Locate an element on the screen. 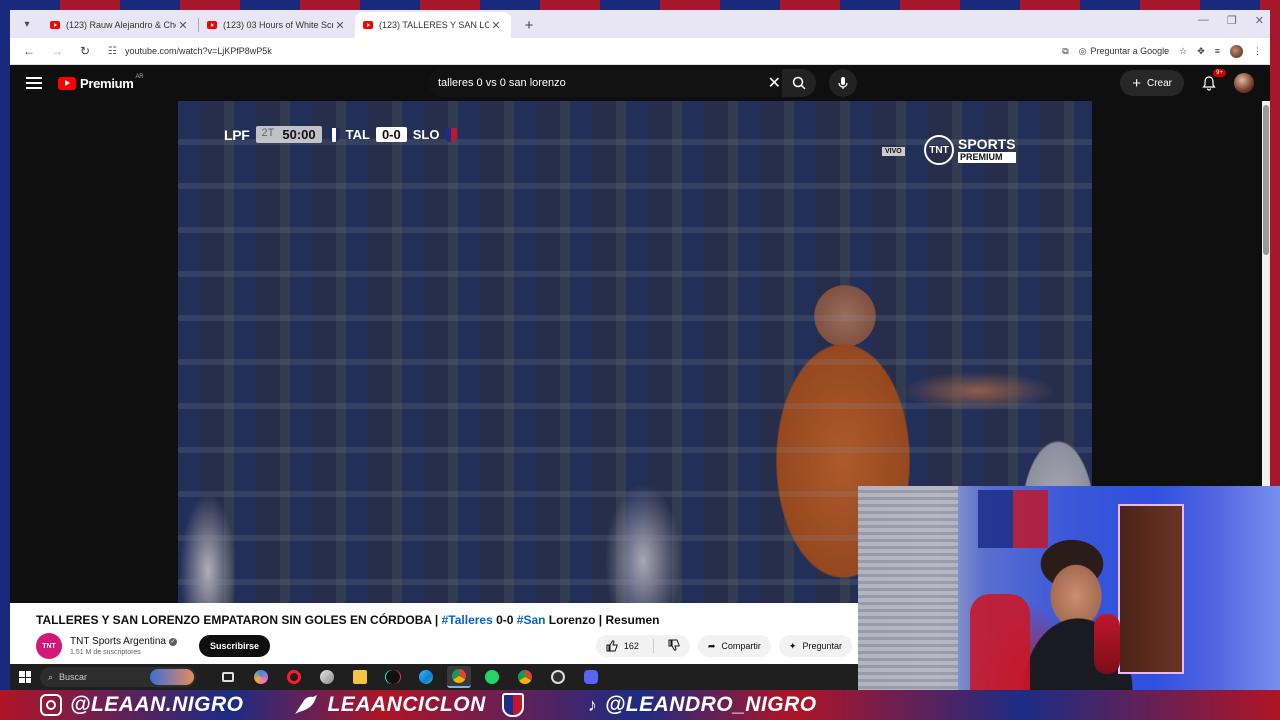  tab-3-active: (123) TALLERES Y SAN LORENZO ✕ is located at coordinates (433, 25).